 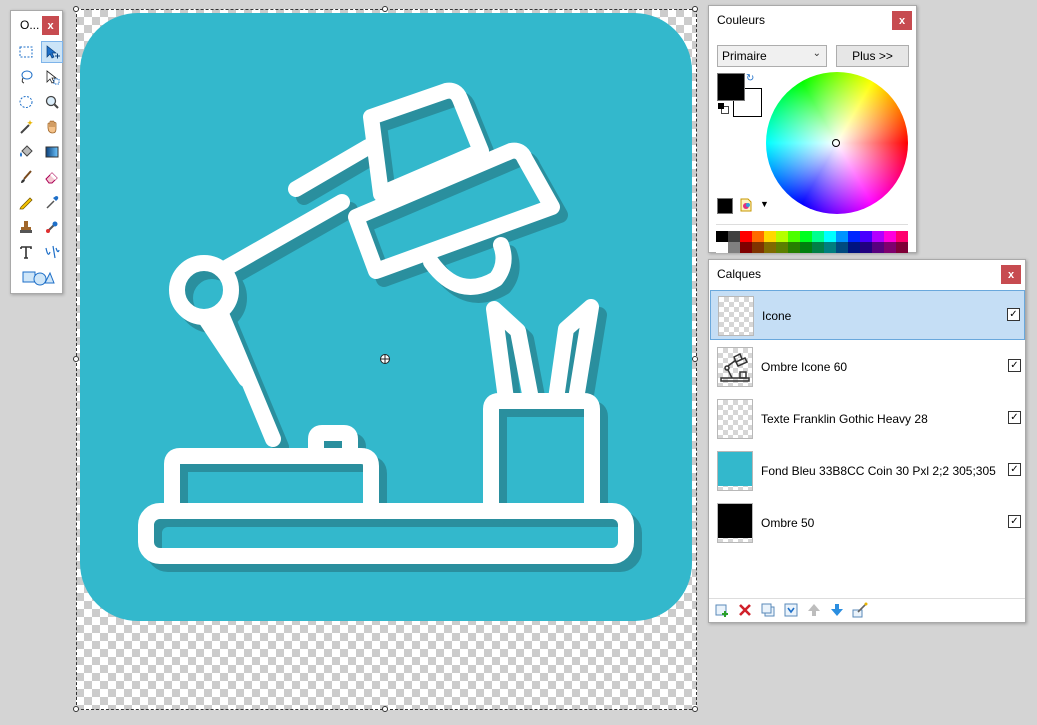 I want to click on layer-properties-icon, so click(x=859, y=609).